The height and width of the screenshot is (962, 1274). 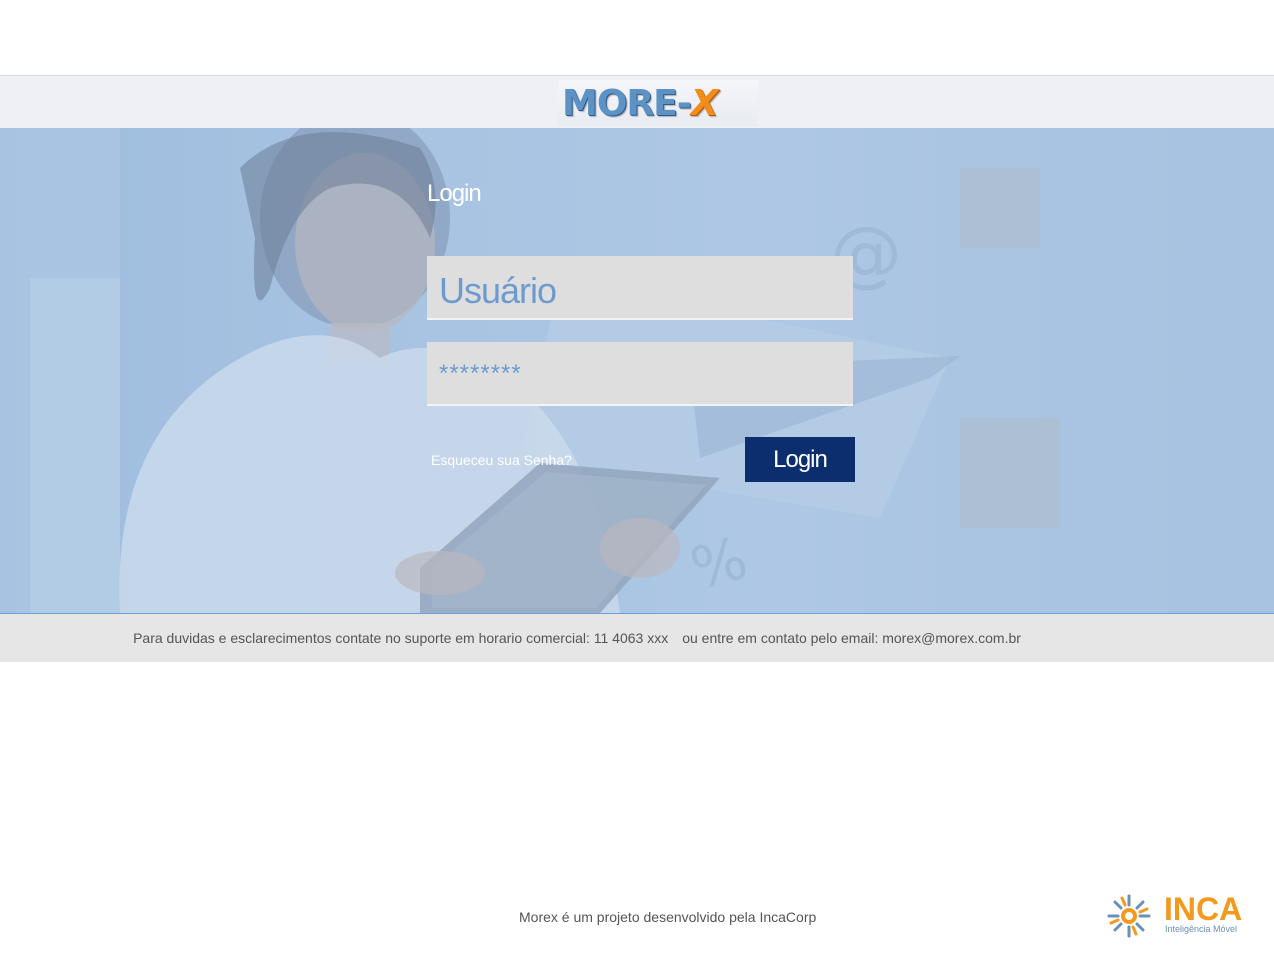 I want to click on inca-logo: INCA Inteligência Móvel, so click(x=1176, y=915).